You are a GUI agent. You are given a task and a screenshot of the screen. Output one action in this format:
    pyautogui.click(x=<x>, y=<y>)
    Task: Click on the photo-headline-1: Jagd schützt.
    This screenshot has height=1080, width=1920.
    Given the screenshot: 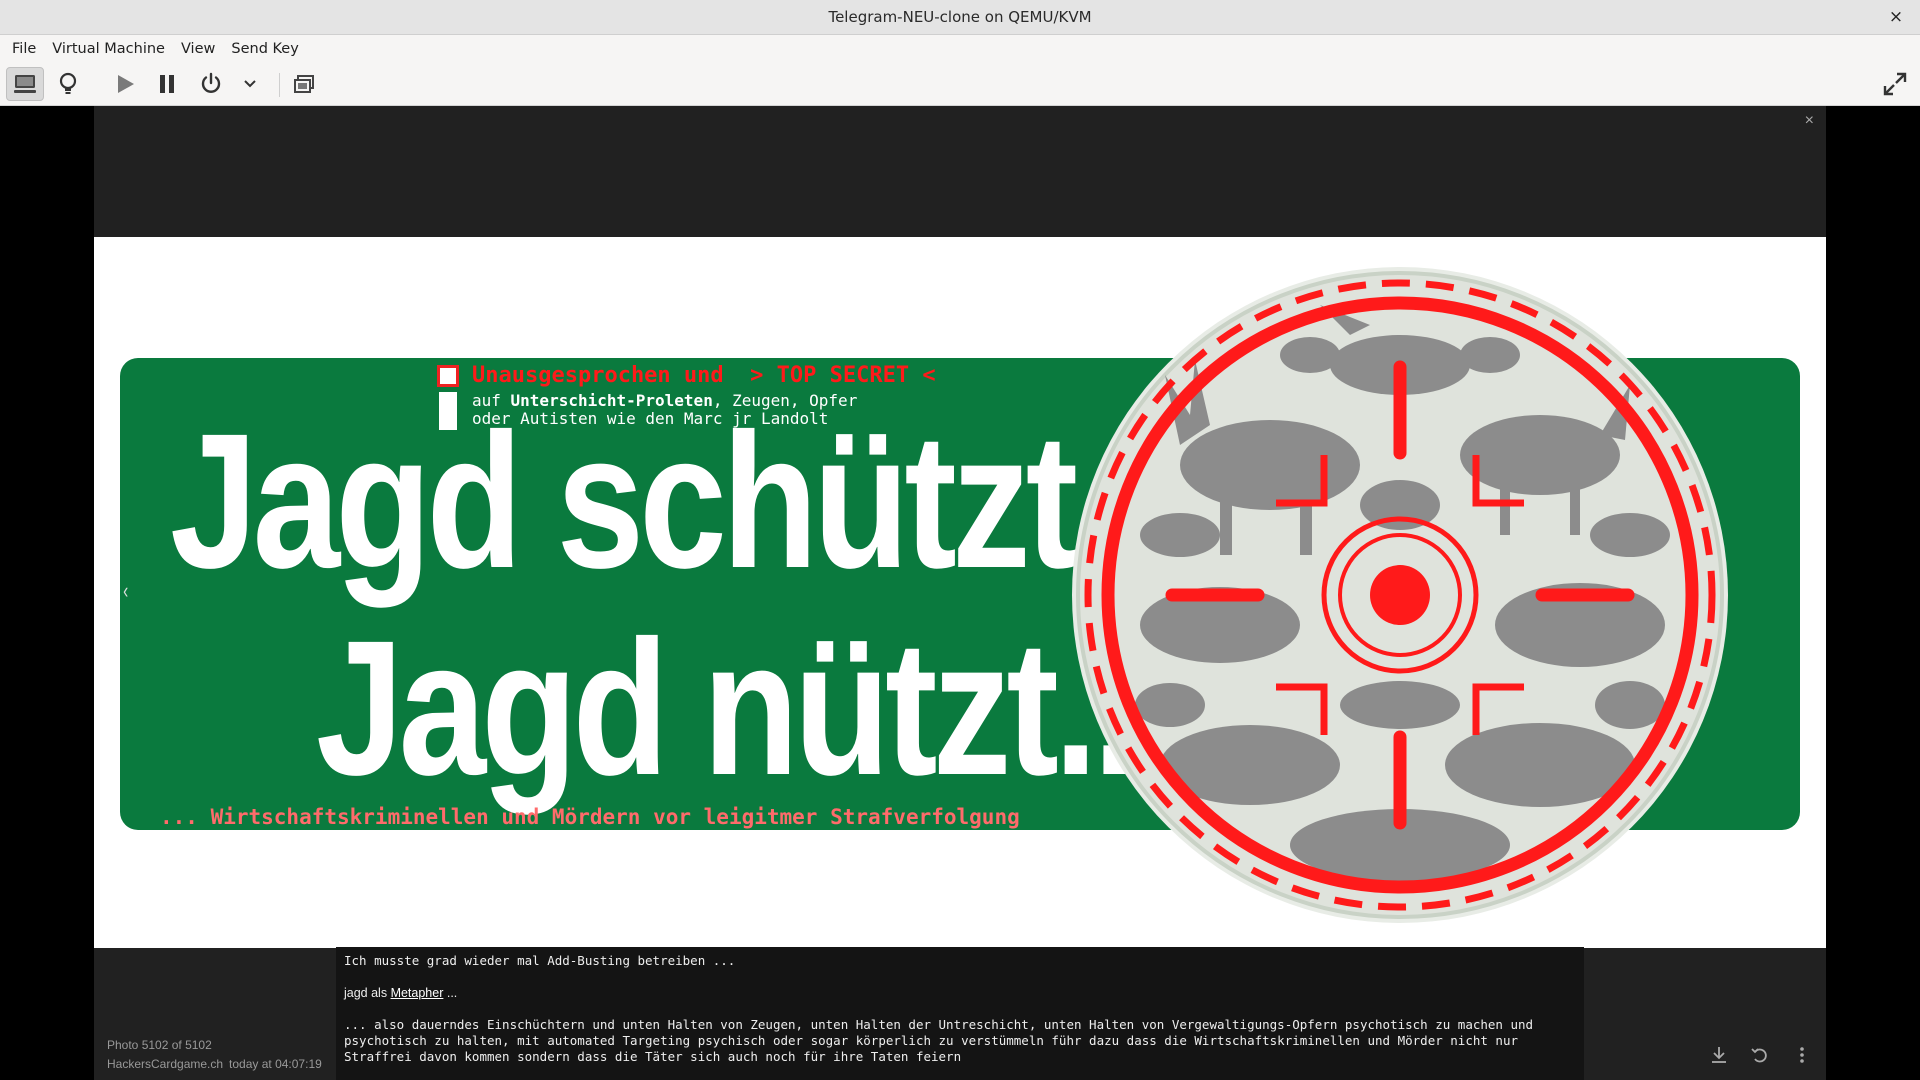 What is the action you would take?
    pyautogui.click(x=643, y=500)
    